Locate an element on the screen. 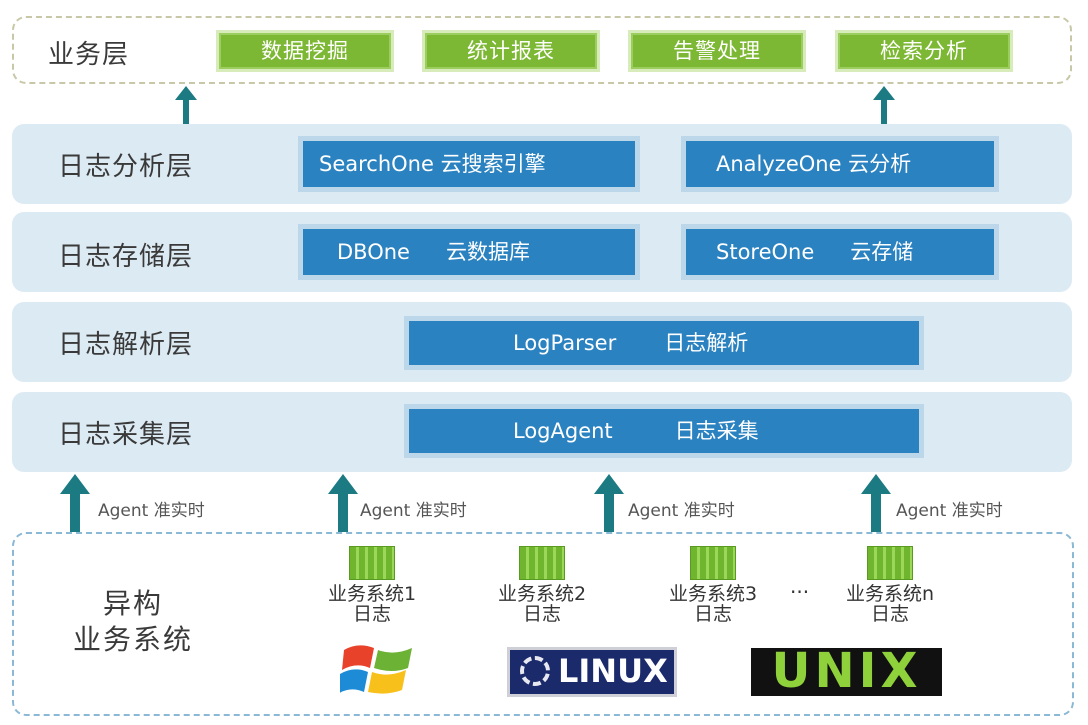 The height and width of the screenshot is (725, 1088). analyzeone-box: AnalyzeOne 云分析 is located at coordinates (840, 164).